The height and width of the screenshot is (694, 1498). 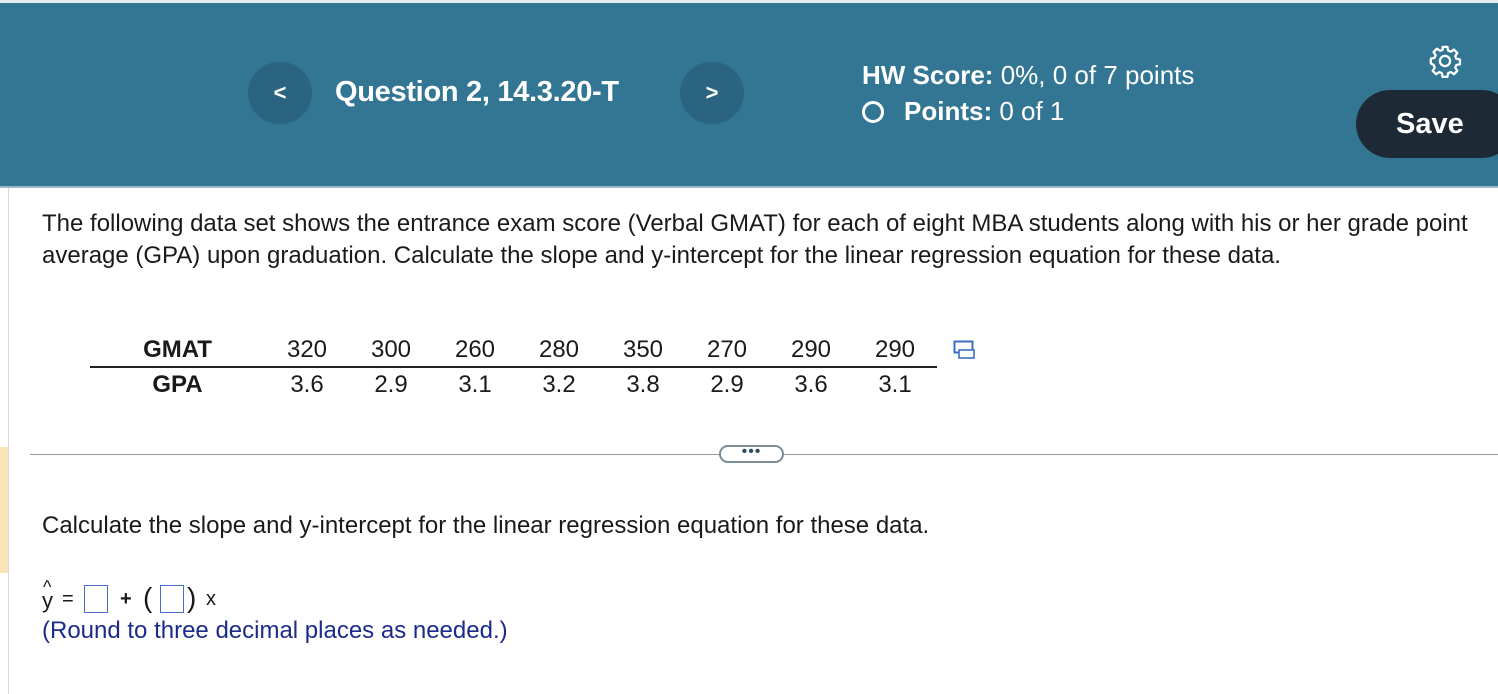 I want to click on left-accent-bar, so click(x=4, y=510).